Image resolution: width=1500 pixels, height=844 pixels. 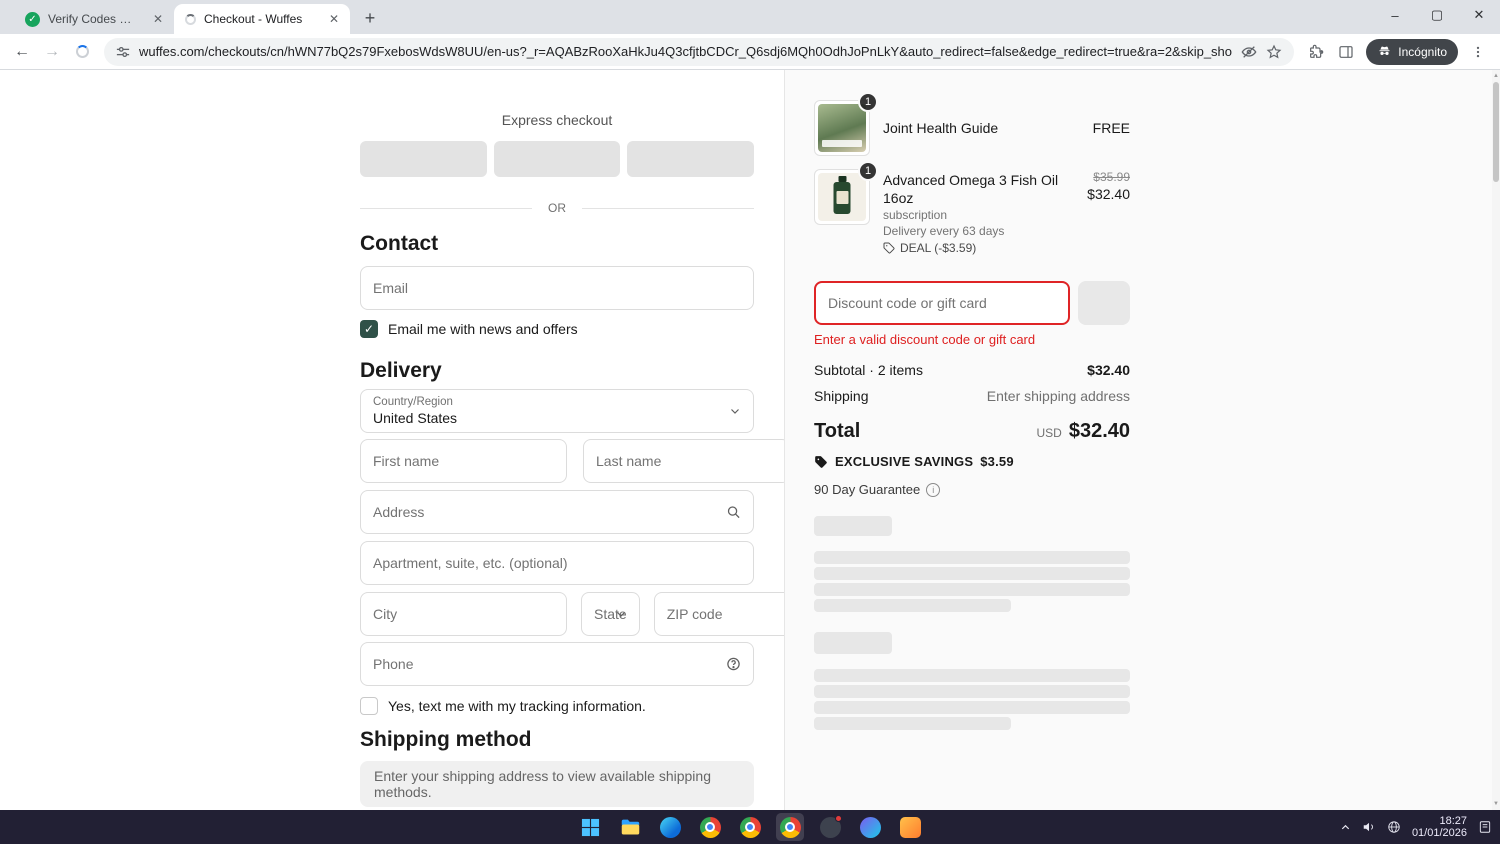 I want to click on price-now: $32.40, so click(x=1108, y=194).